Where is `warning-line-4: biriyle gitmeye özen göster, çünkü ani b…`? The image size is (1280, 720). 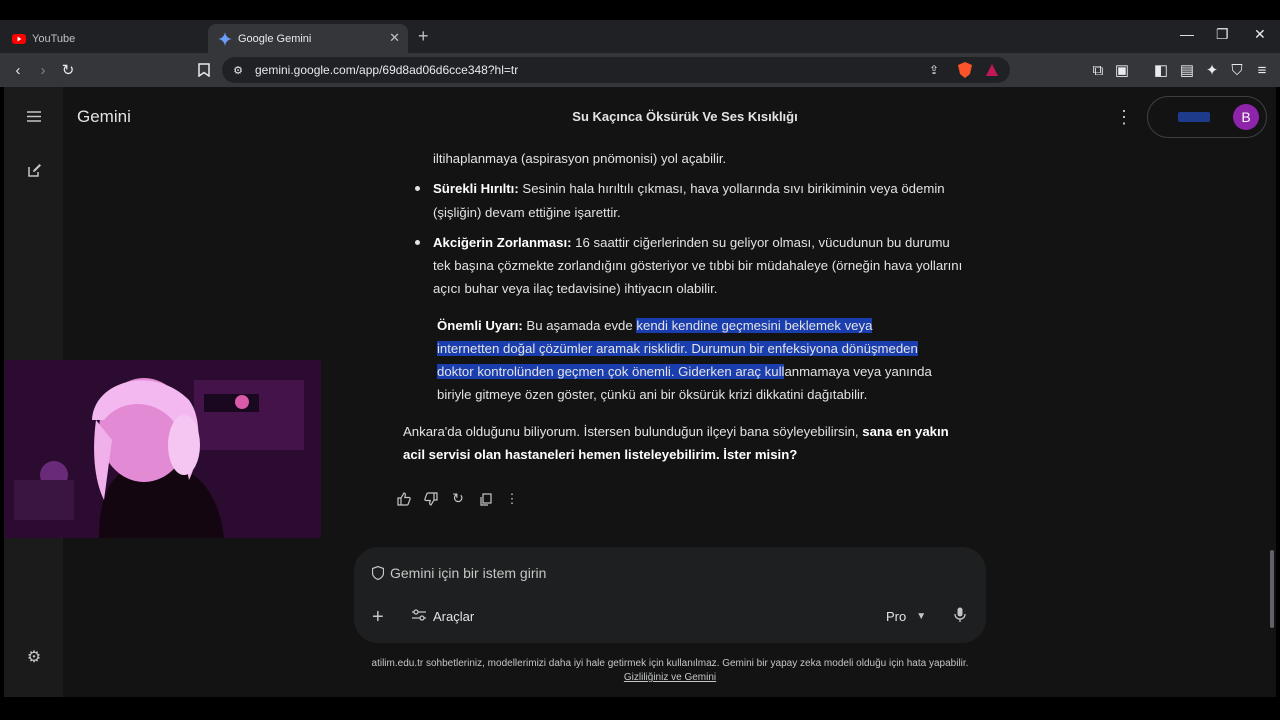
warning-line-4: biriyle gitmeye özen göster, çünkü ani b… is located at coordinates (652, 394).